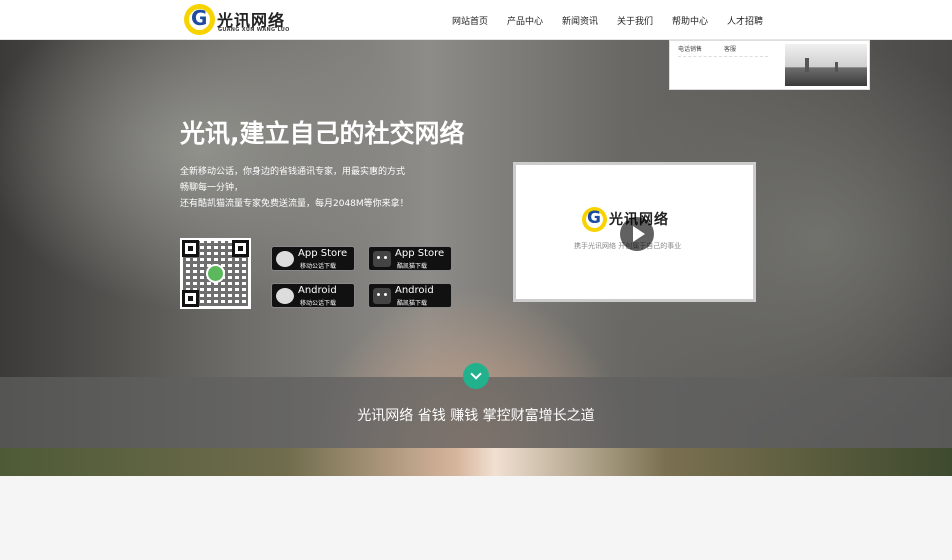  I want to click on nav-item-home: 网站首页, so click(470, 20).